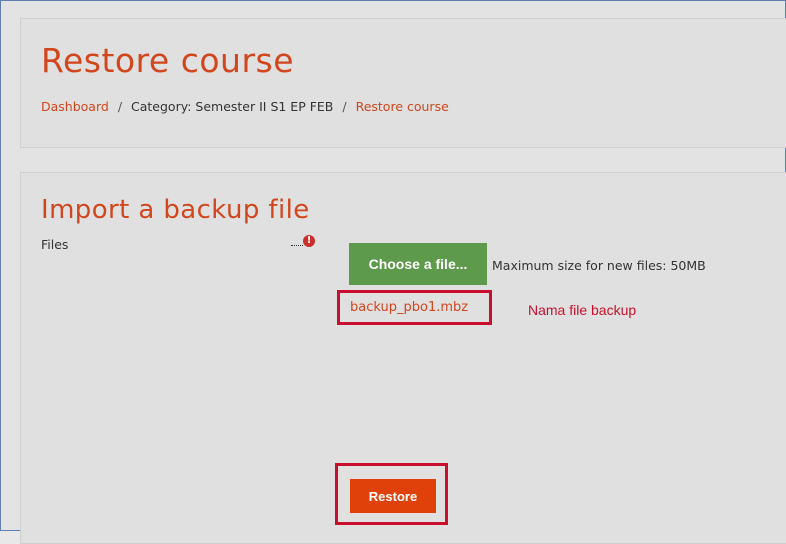  Describe the element at coordinates (175, 210) in the screenshot. I see `section-title: Import a backup file` at that location.